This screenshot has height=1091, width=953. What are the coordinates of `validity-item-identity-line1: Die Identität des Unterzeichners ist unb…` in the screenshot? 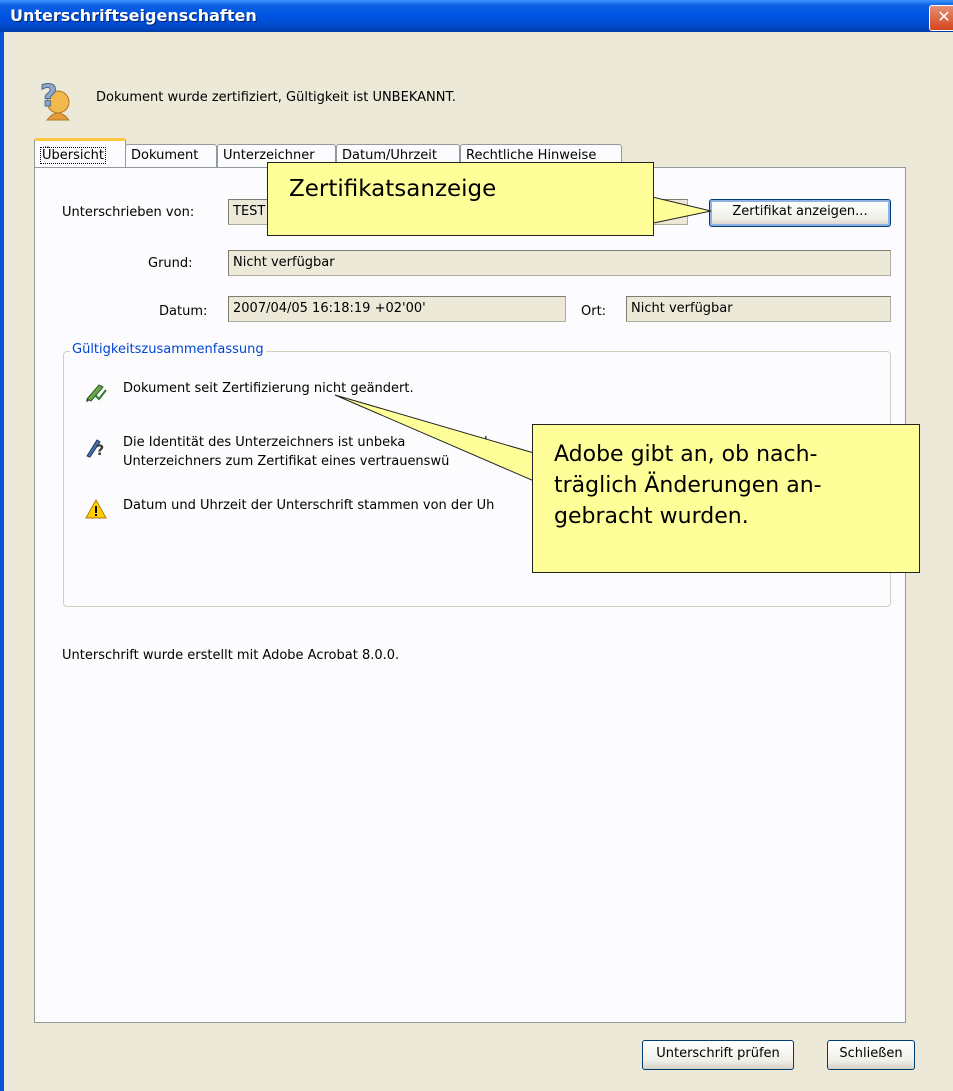 It's located at (264, 442).